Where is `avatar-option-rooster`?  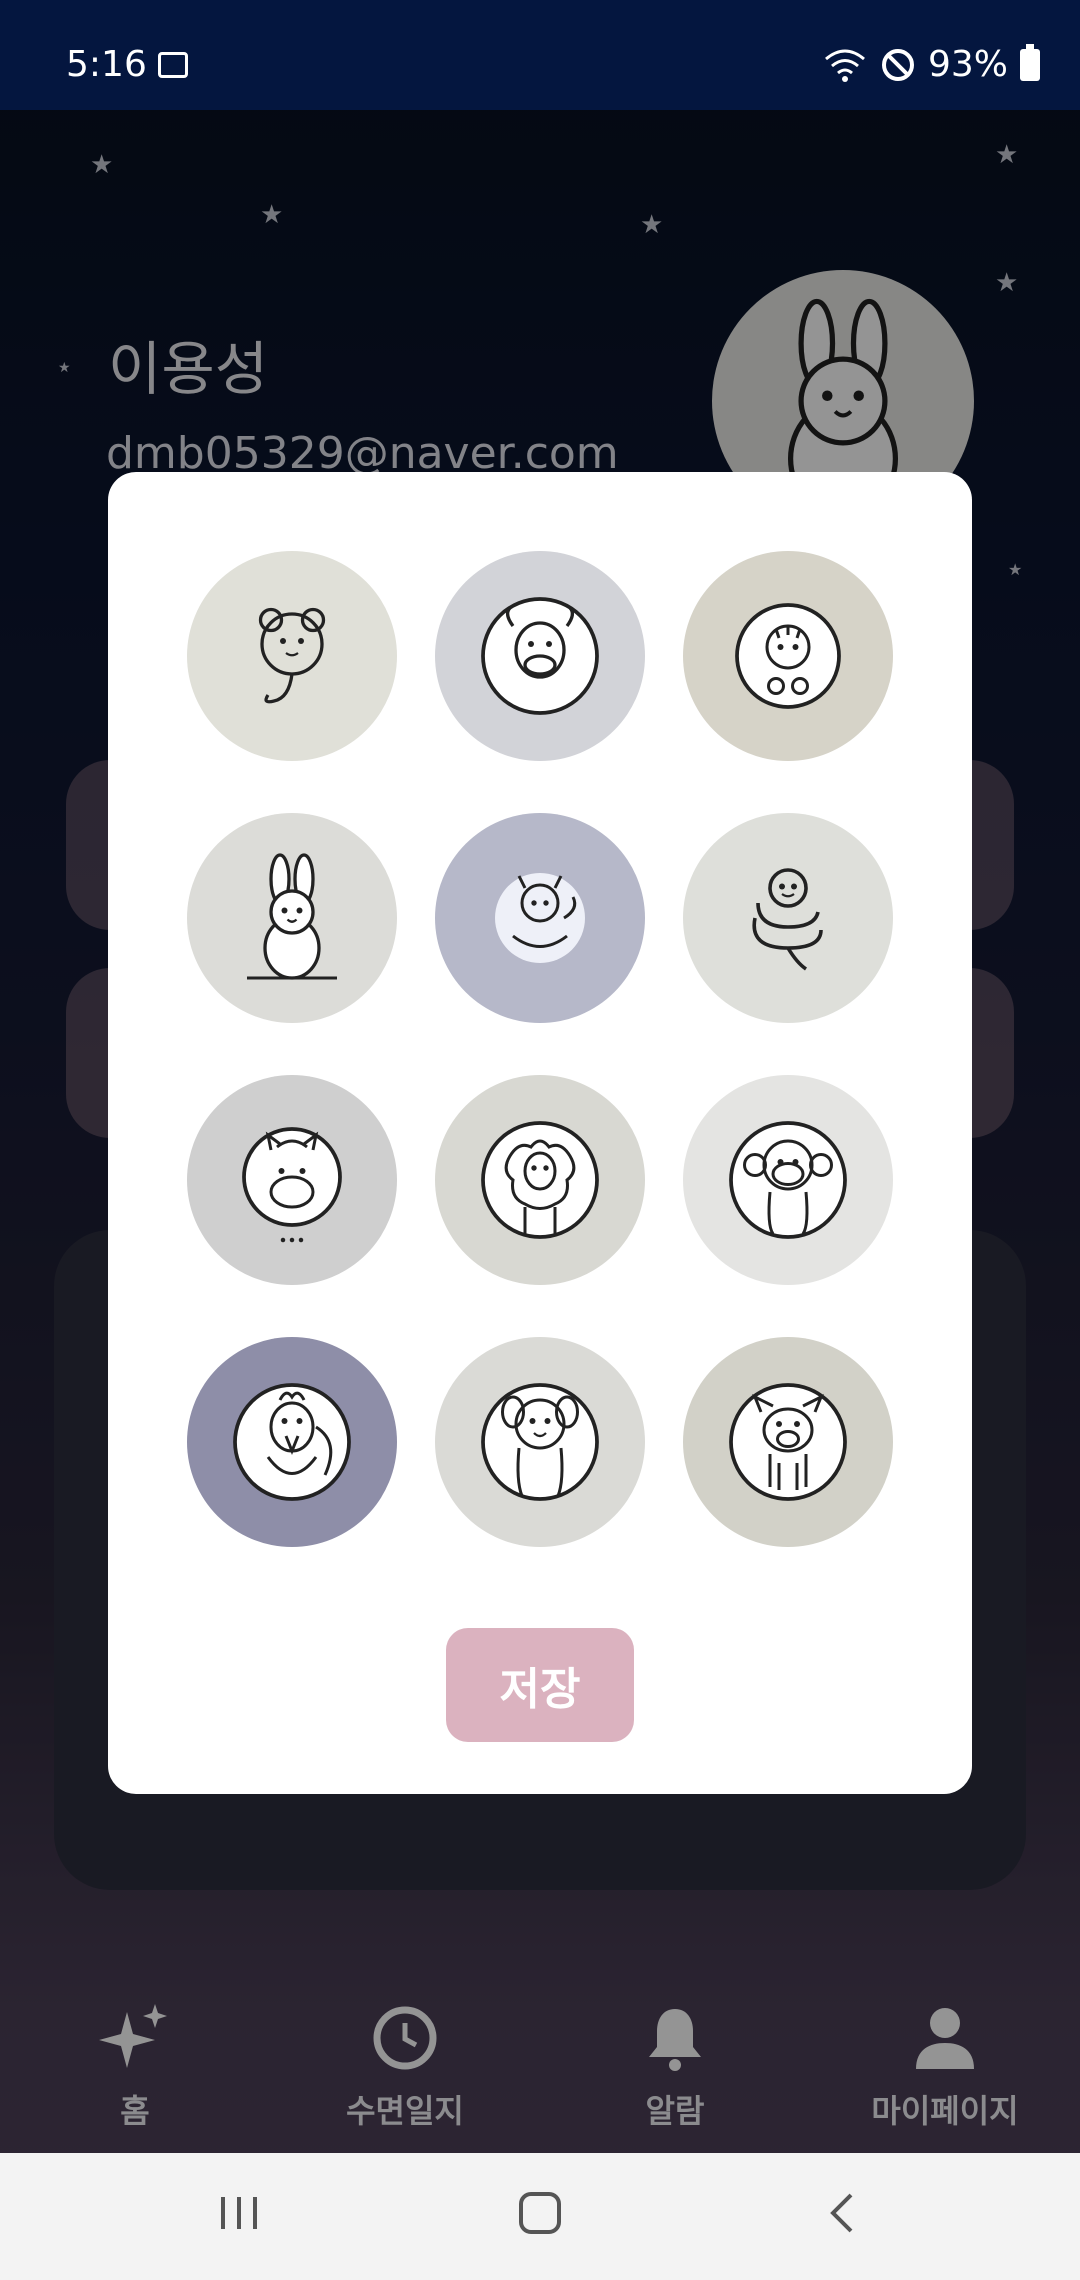
avatar-option-rooster is located at coordinates (292, 1442).